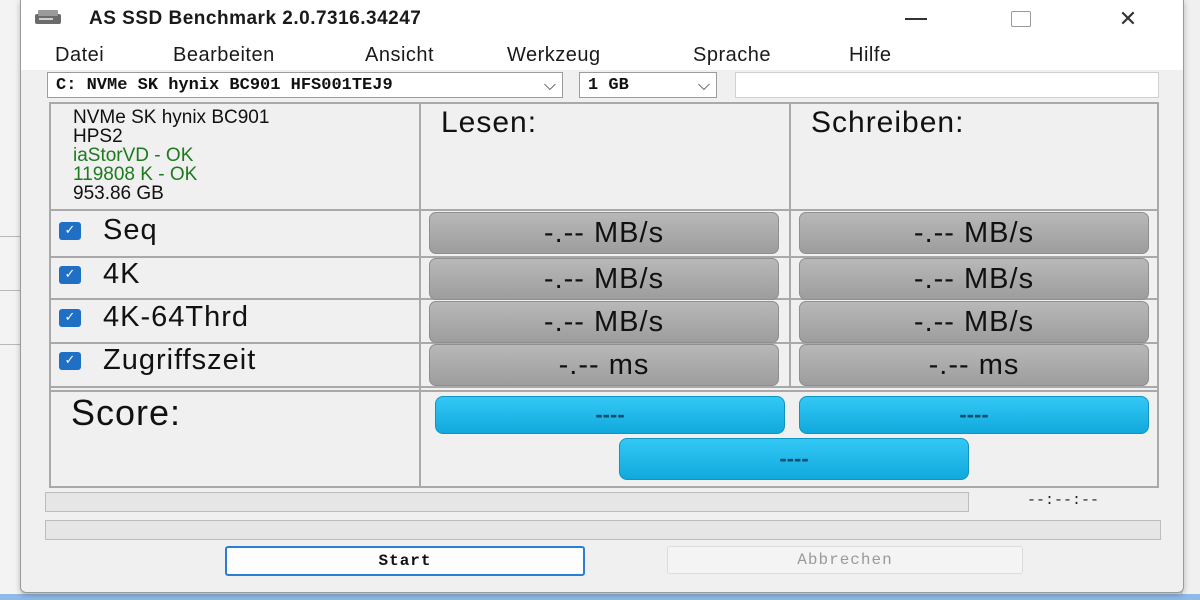 This screenshot has height=600, width=1200. I want to click on close-icon: ✕, so click(1128, 19).